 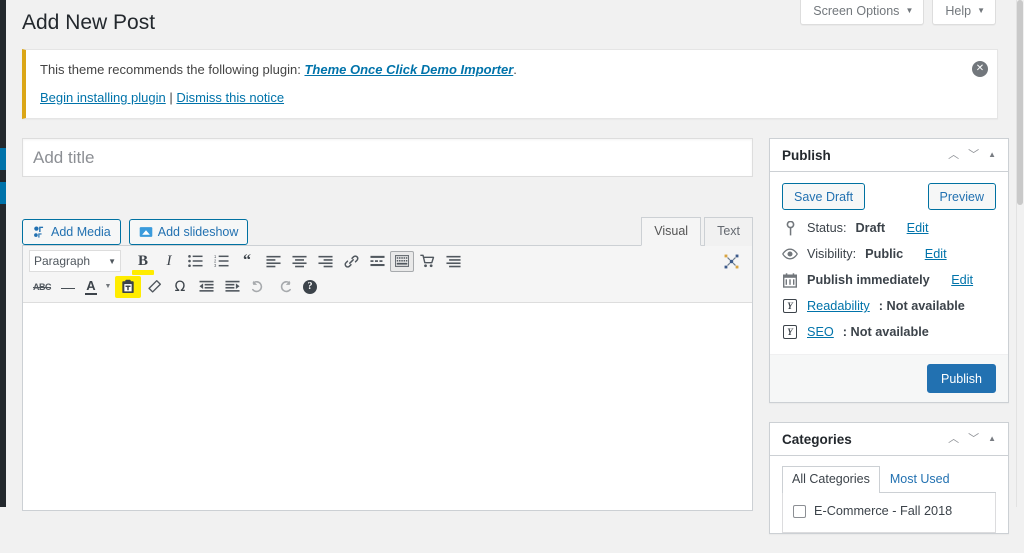 I want to click on paste-as-text-icon, so click(x=128, y=286).